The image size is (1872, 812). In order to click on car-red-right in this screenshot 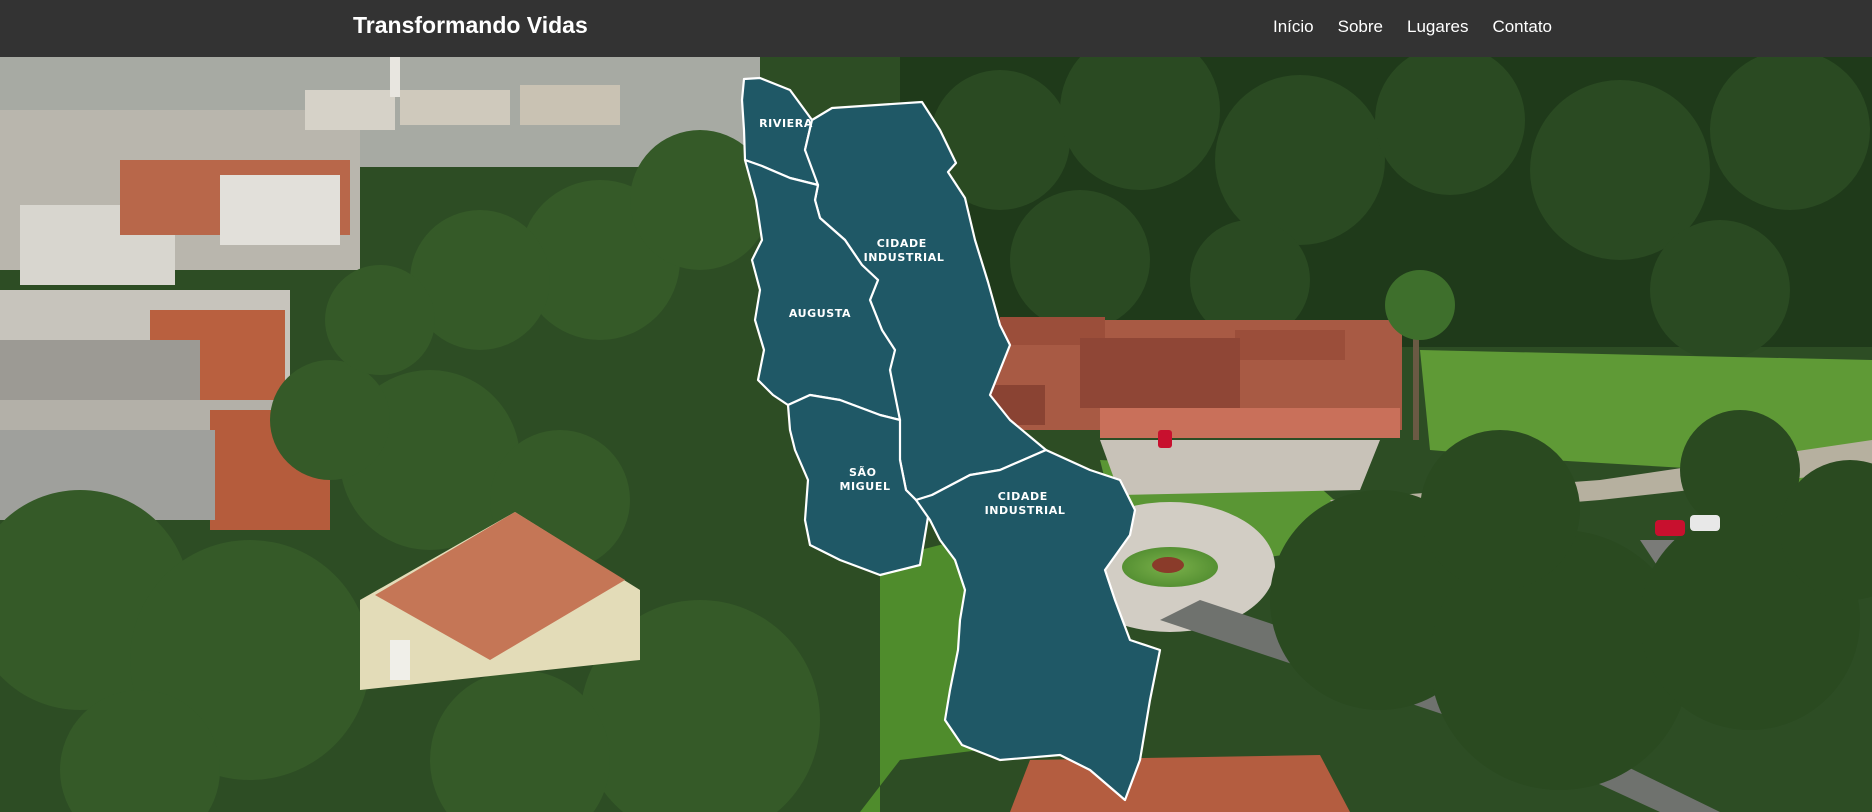, I will do `click(1670, 528)`.